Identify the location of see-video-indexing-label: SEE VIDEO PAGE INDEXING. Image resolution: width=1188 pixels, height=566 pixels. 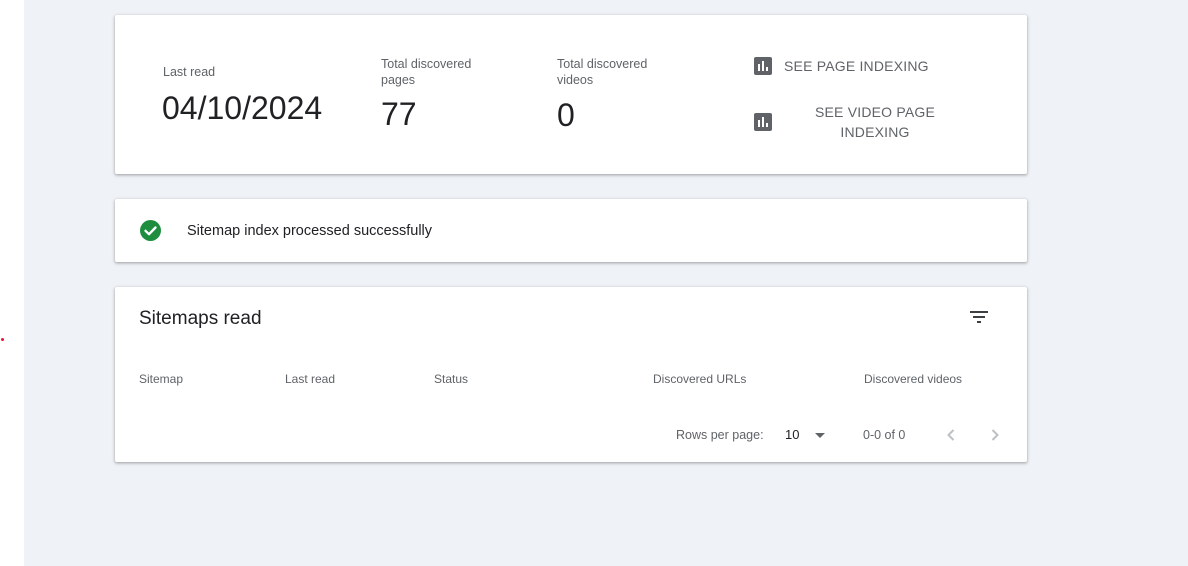
(875, 122).